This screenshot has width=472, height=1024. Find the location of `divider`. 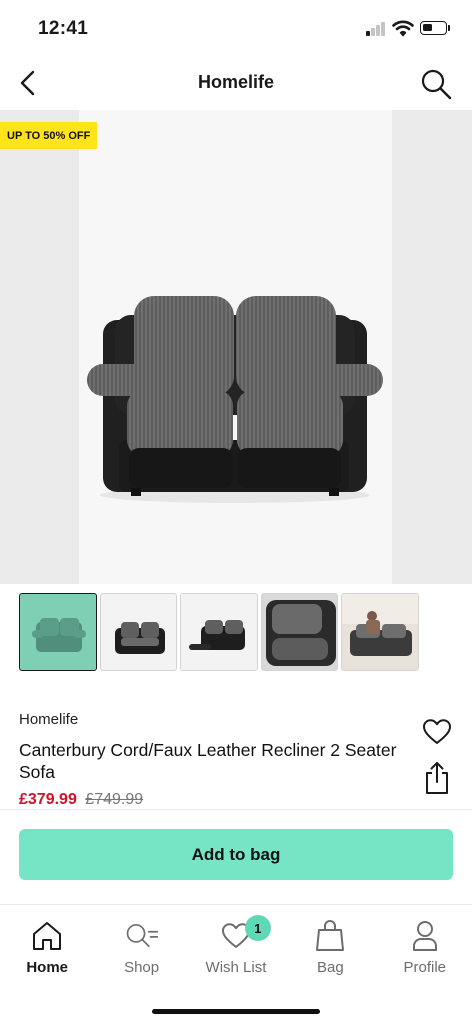

divider is located at coordinates (236, 809).